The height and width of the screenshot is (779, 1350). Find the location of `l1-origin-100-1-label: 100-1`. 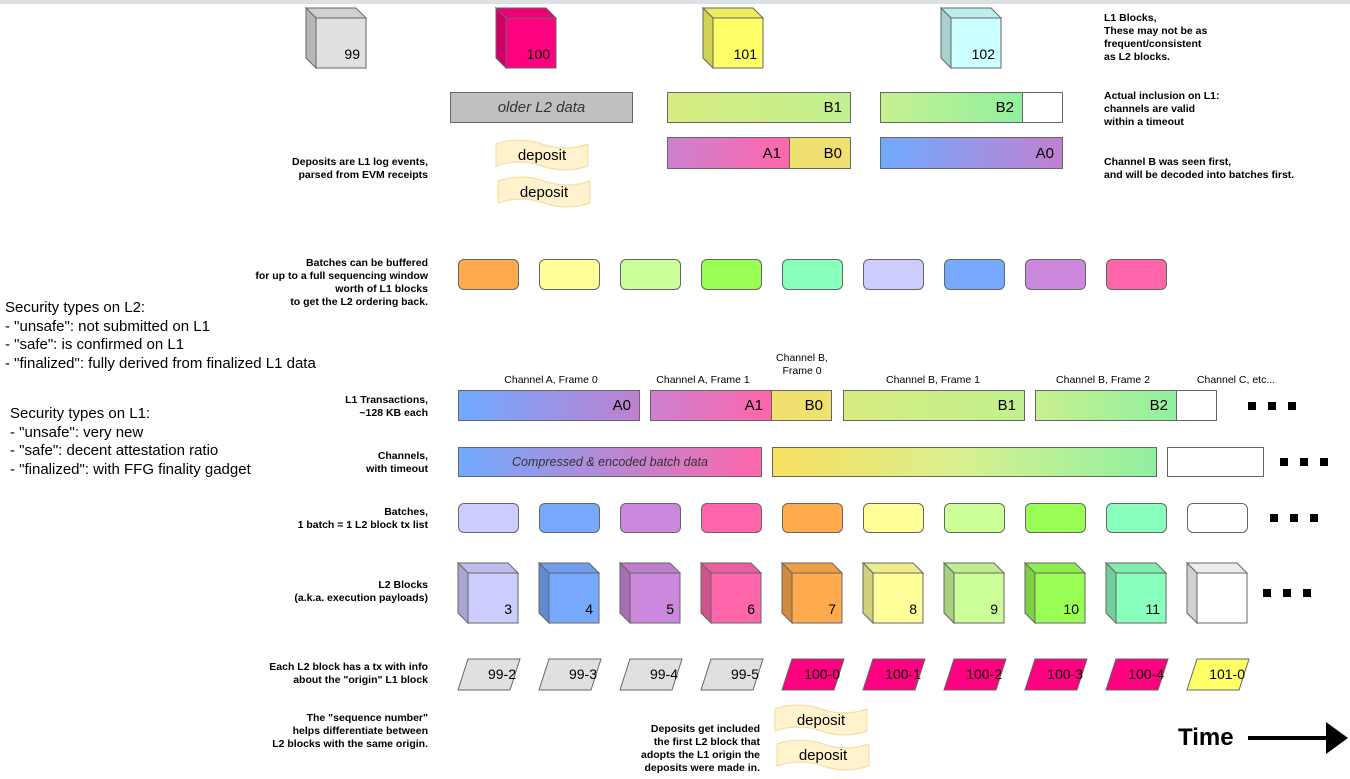

l1-origin-100-1-label: 100-1 is located at coordinates (903, 674).